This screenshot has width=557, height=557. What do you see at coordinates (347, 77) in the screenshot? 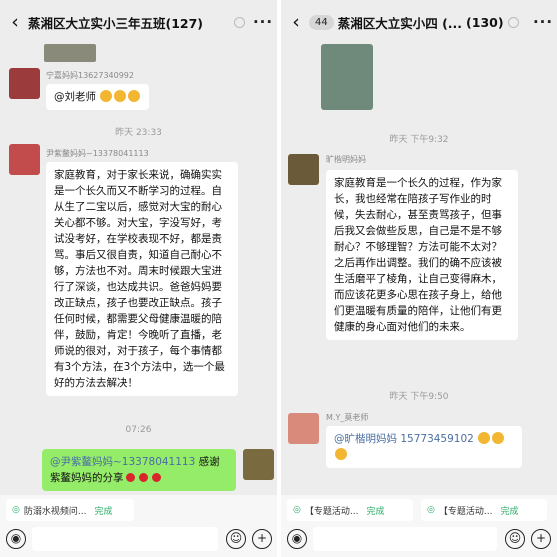
I see `video-message-thumbnail` at bounding box center [347, 77].